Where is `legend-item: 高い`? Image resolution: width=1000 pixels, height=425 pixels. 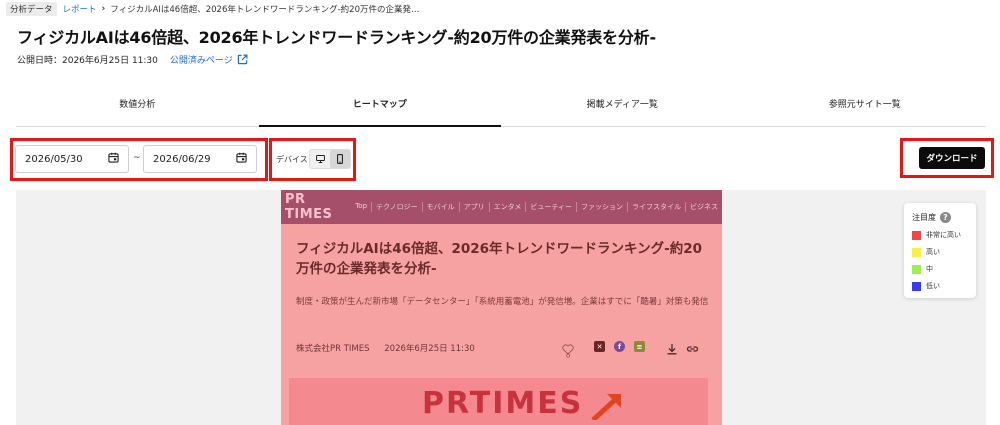
legend-item: 高い is located at coordinates (940, 252).